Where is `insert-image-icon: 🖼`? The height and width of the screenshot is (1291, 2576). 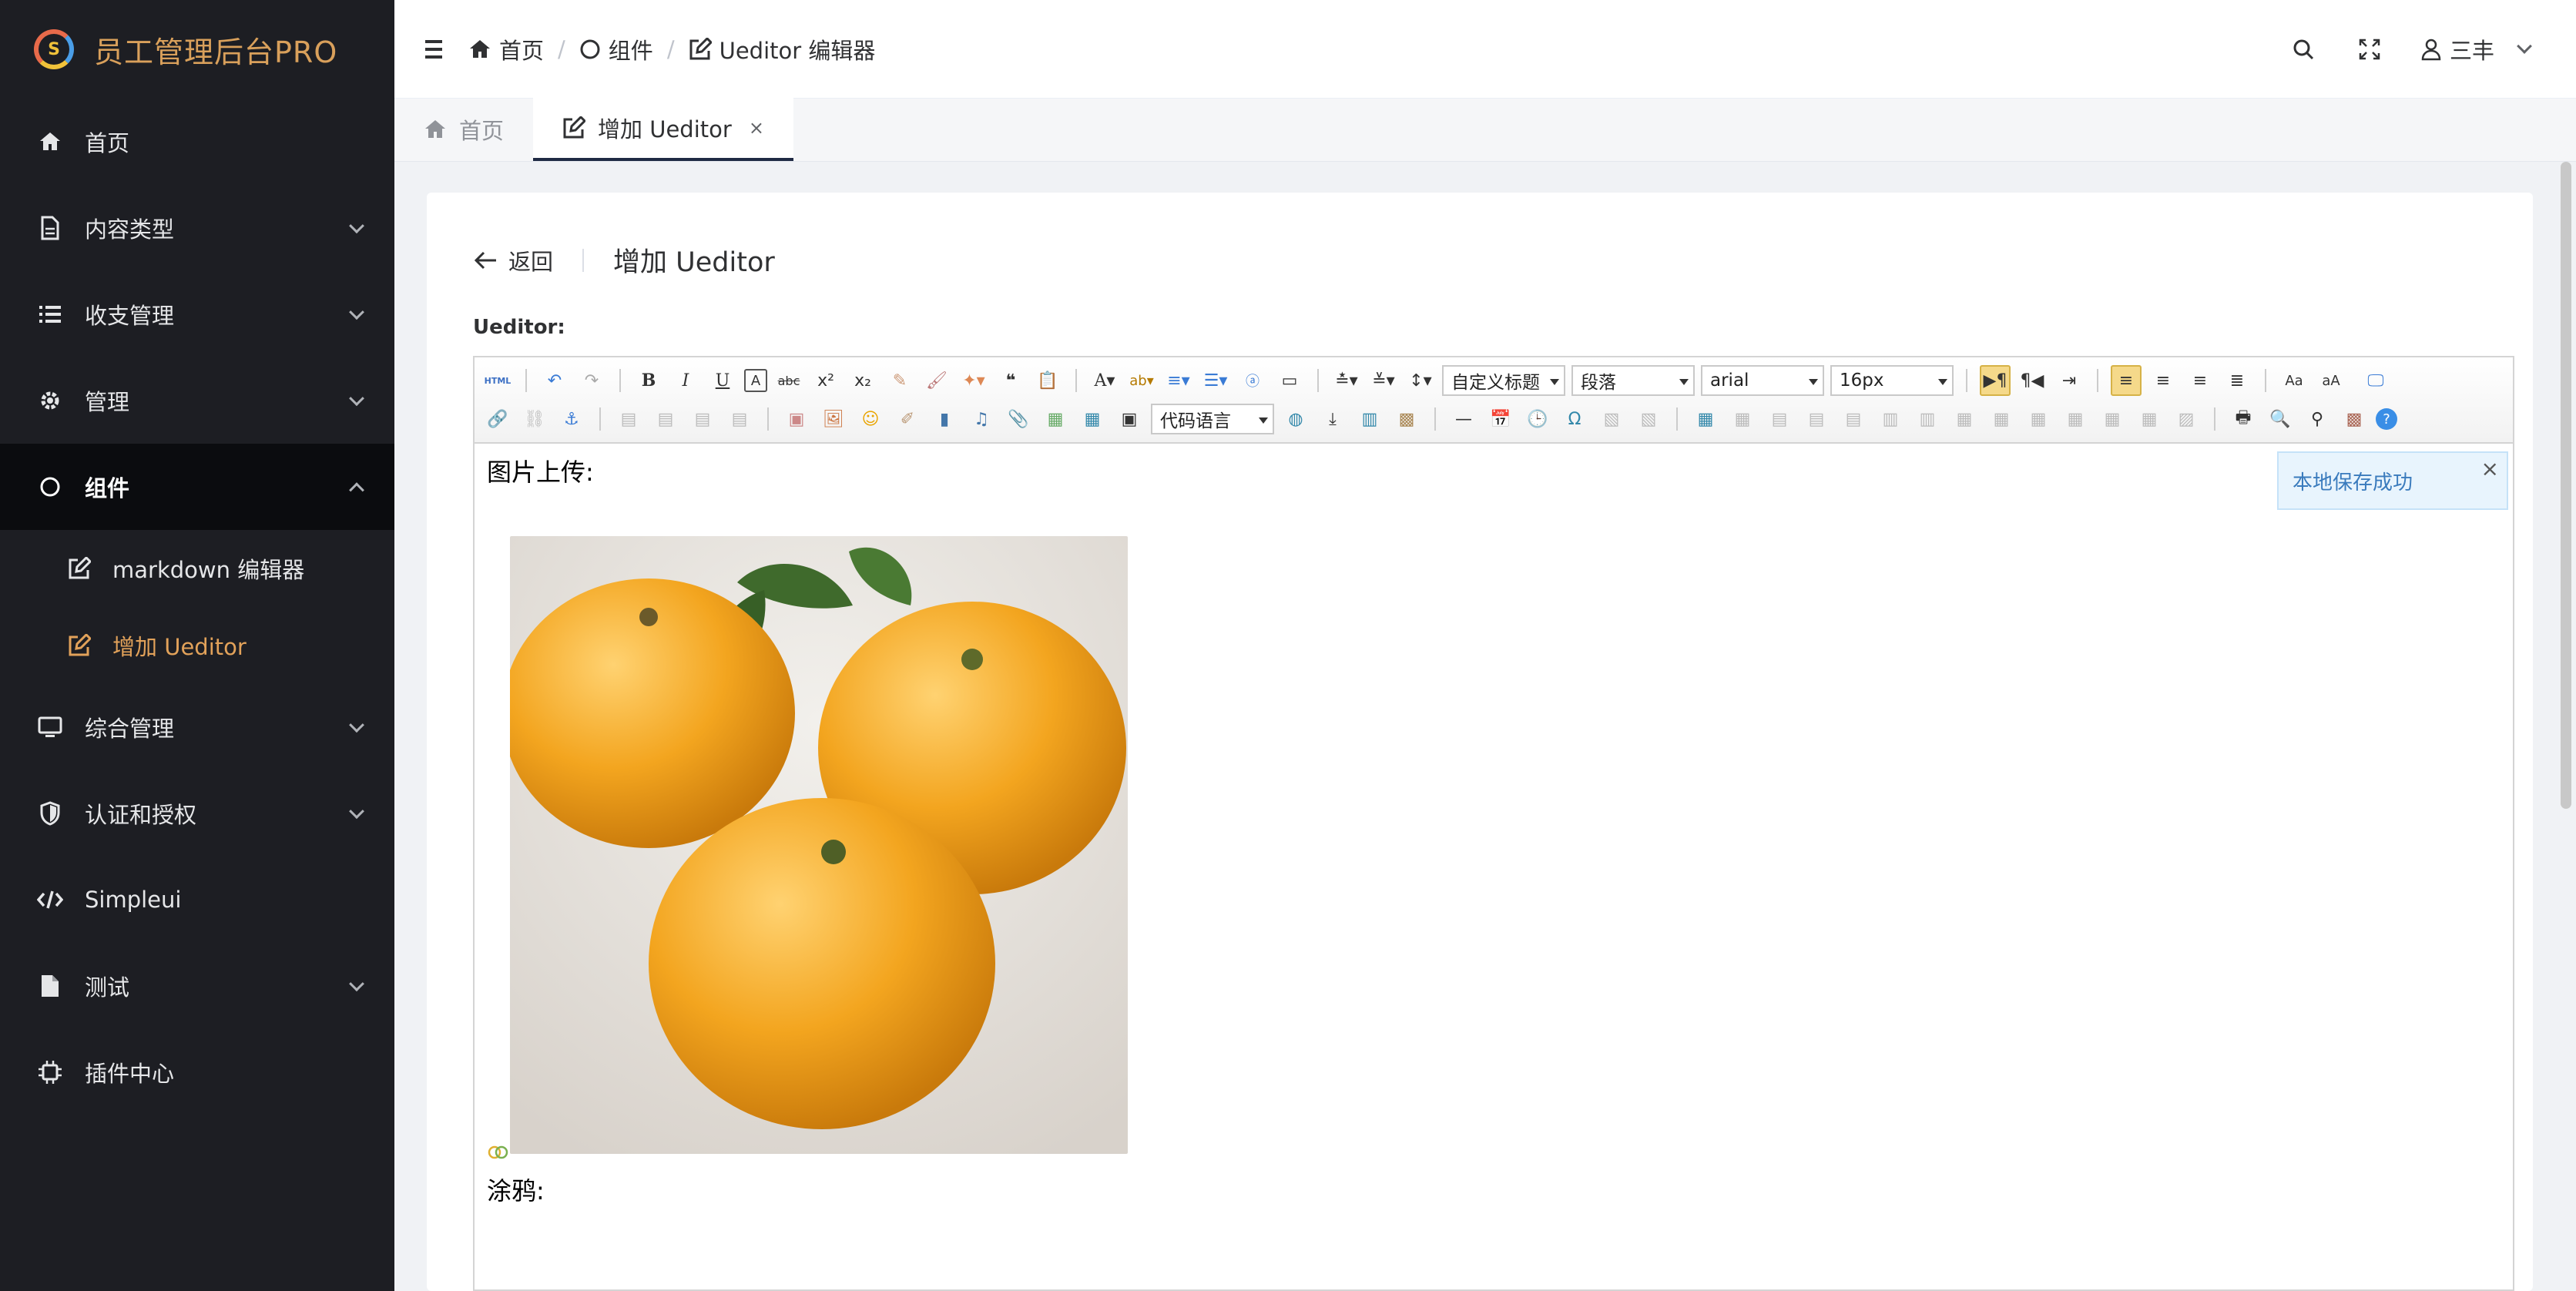
insert-image-icon: 🖼 is located at coordinates (833, 419).